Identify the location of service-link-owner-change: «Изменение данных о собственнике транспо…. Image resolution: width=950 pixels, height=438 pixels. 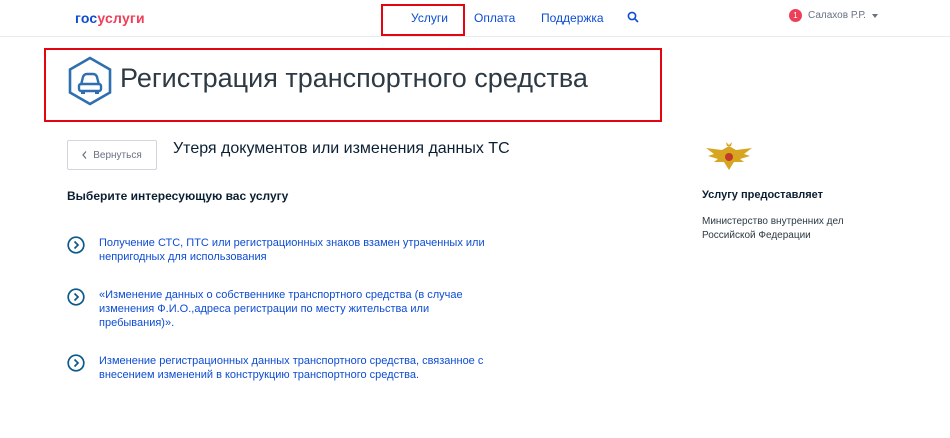
(278, 309).